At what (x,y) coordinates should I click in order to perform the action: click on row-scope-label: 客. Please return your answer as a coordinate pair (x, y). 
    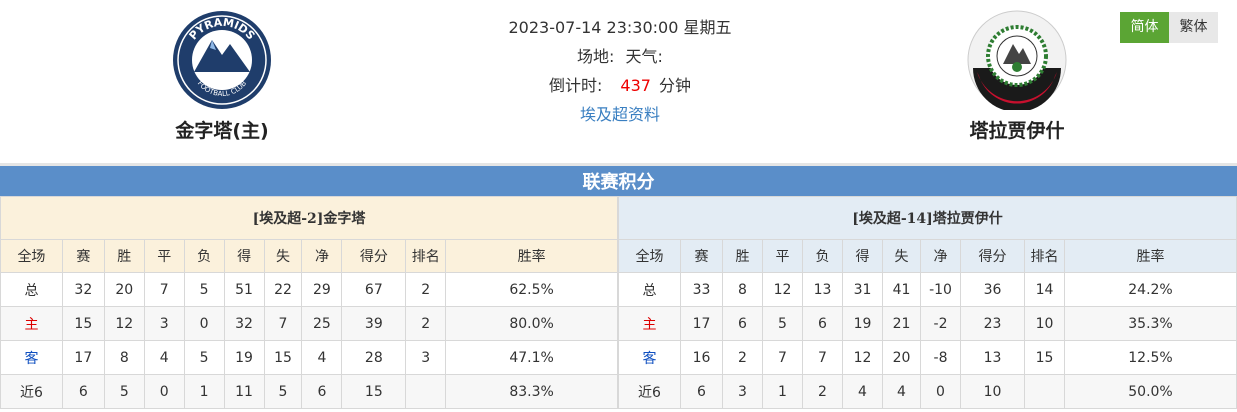
    Looking at the image, I should click on (31, 357).